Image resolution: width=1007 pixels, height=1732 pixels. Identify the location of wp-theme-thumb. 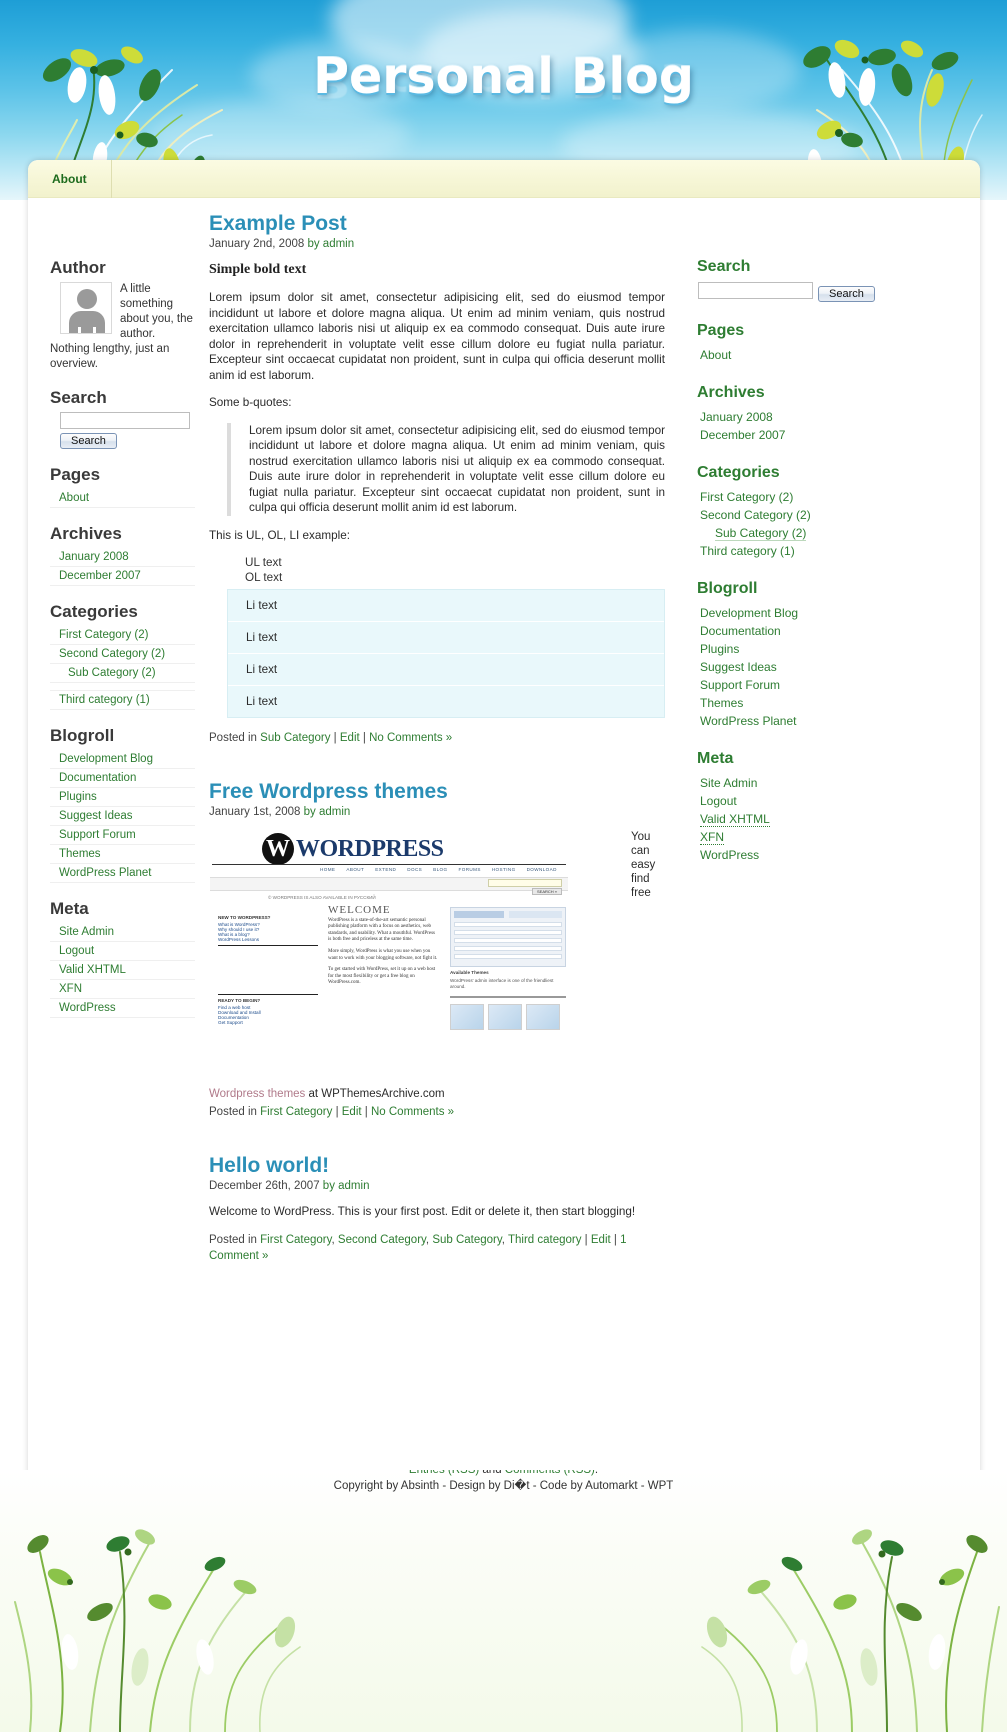
(543, 1017).